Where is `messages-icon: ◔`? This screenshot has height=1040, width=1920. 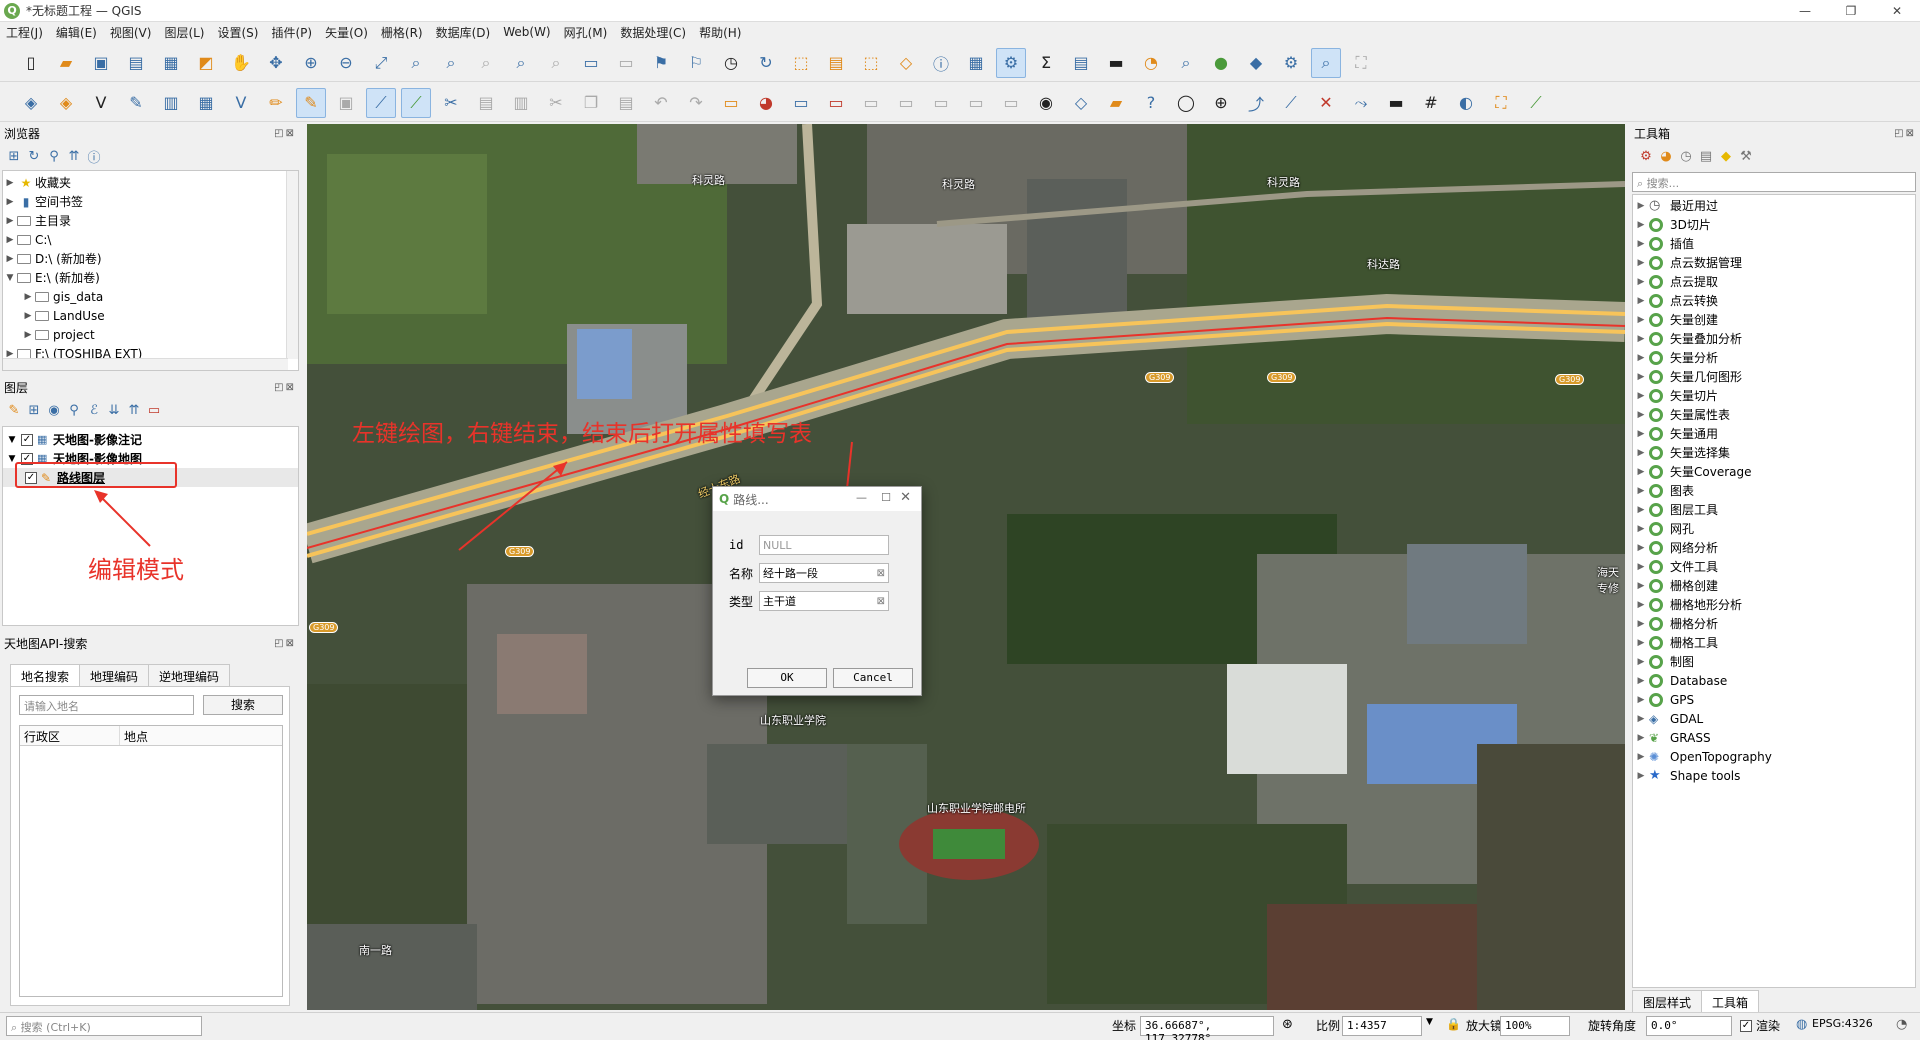
messages-icon: ◔ is located at coordinates (1901, 1024).